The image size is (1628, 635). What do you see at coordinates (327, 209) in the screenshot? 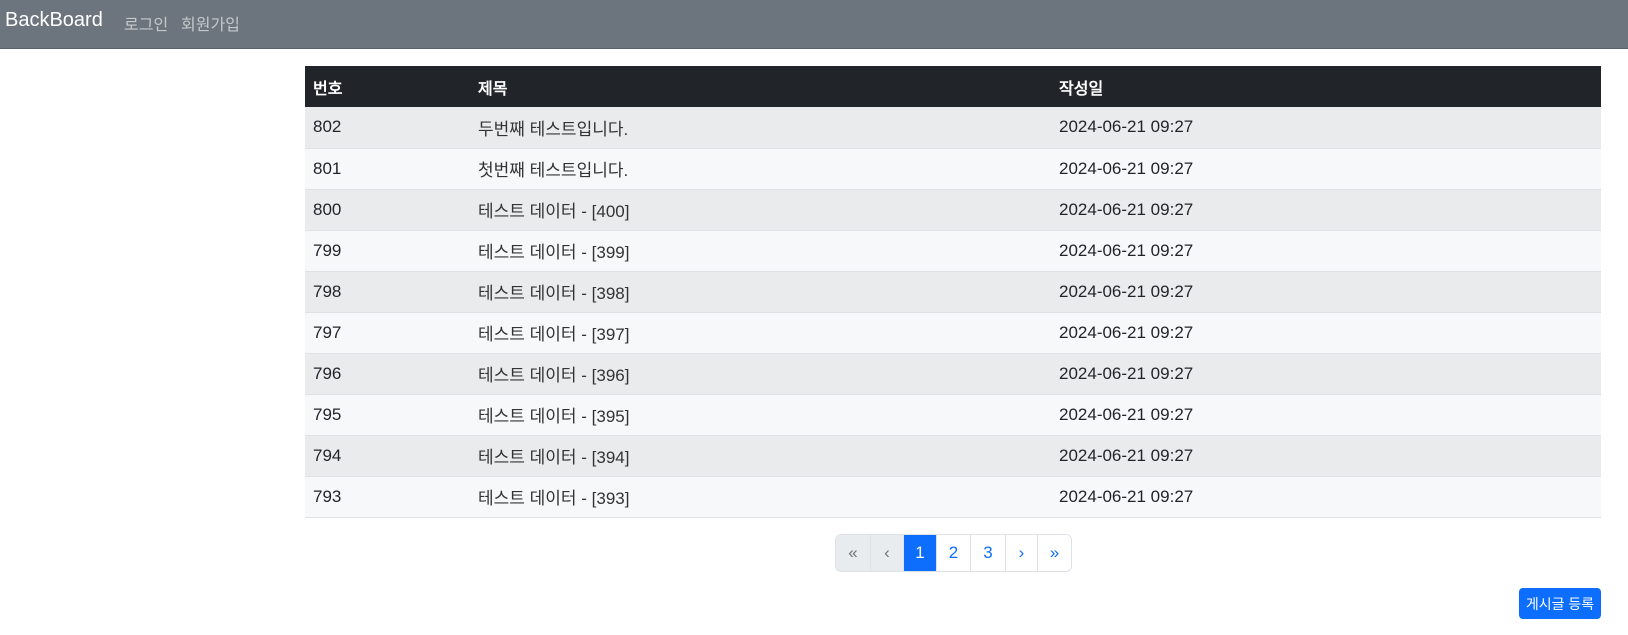
I see `post-number: 800` at bounding box center [327, 209].